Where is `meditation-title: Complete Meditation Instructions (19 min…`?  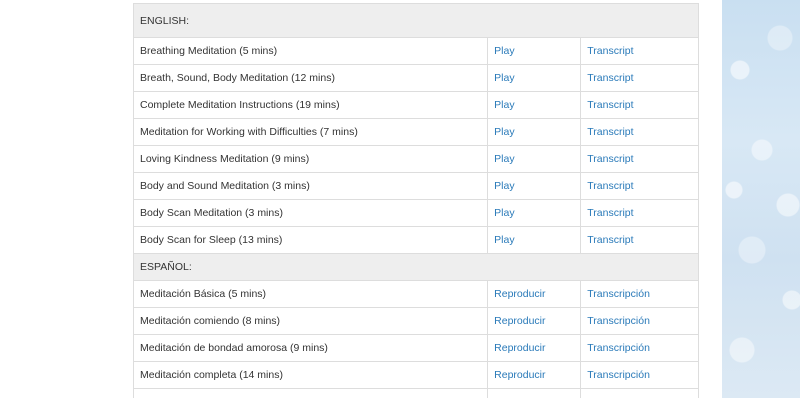 meditation-title: Complete Meditation Instructions (19 min… is located at coordinates (310, 105).